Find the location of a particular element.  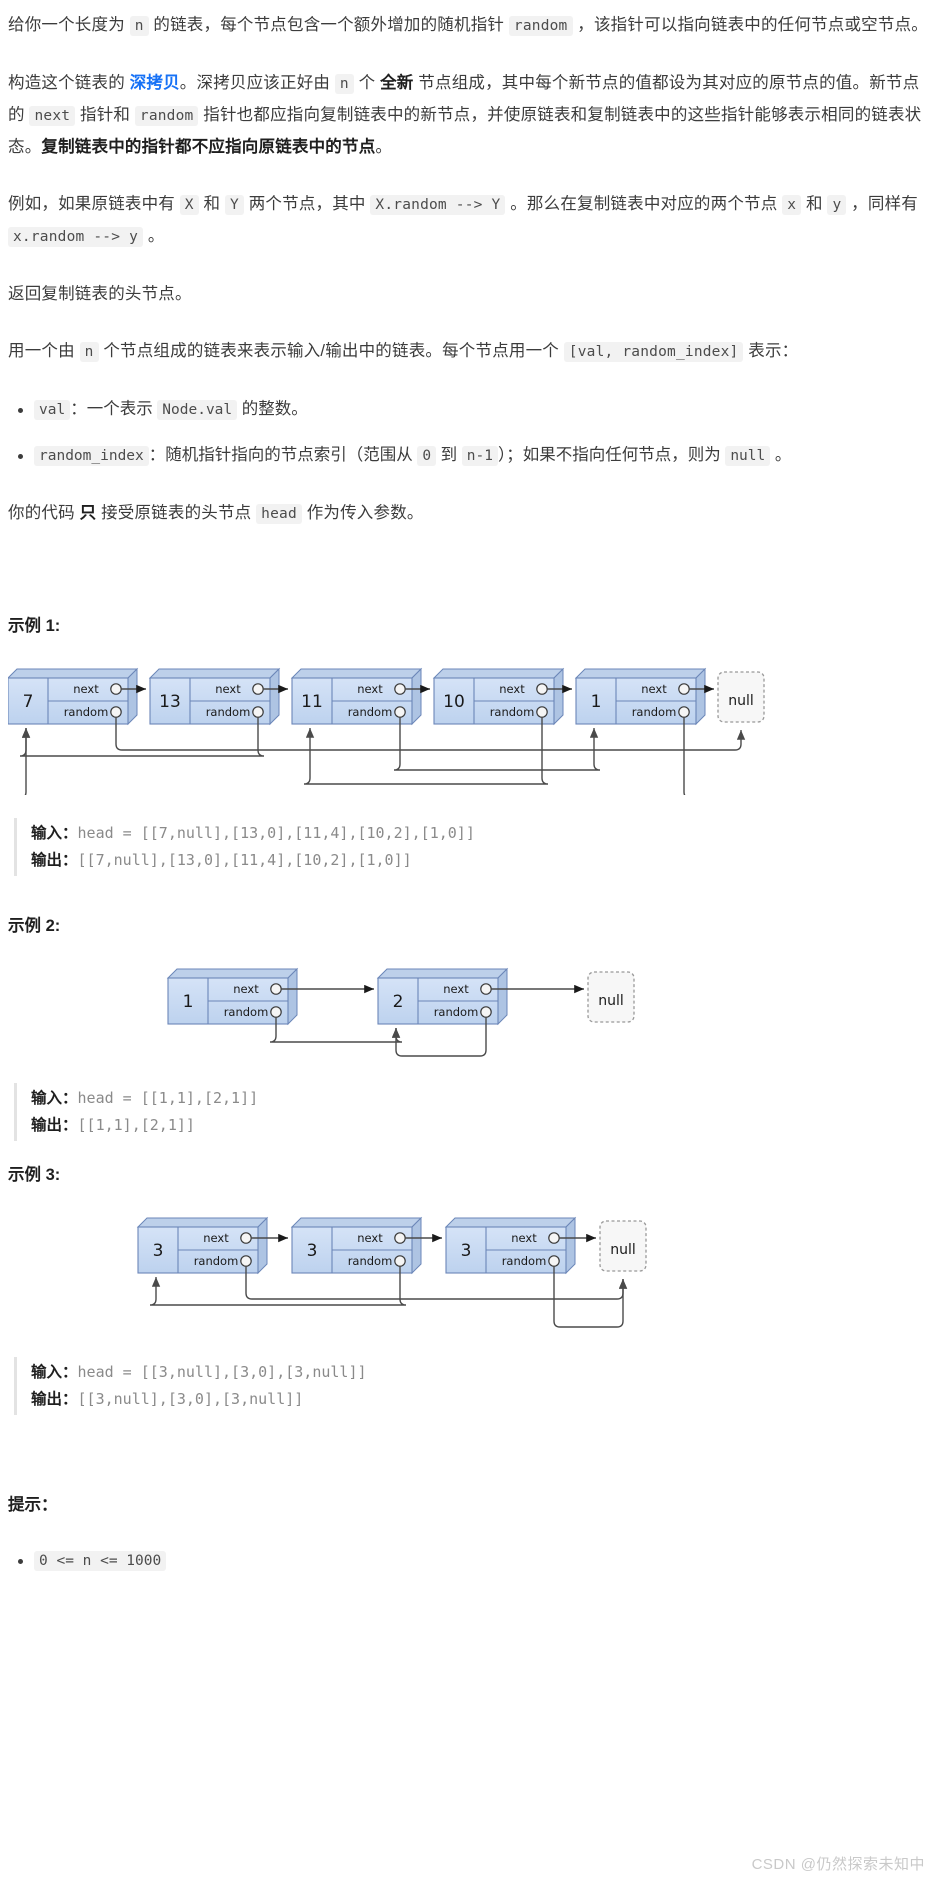

text-run: ：随机指针指向的节点索引（范围从 is located at coordinates (283, 455).